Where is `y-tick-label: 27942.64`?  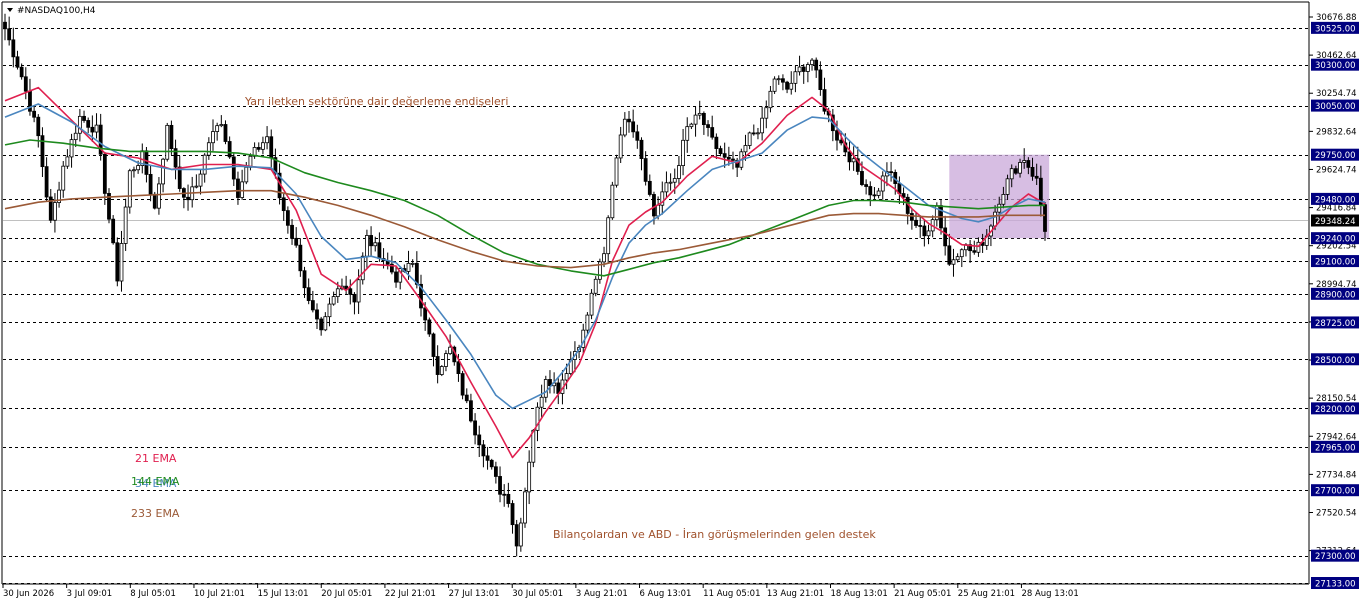
y-tick-label: 27942.64 is located at coordinates (1336, 437).